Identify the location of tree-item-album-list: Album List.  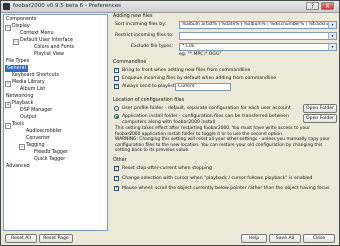
(32, 89).